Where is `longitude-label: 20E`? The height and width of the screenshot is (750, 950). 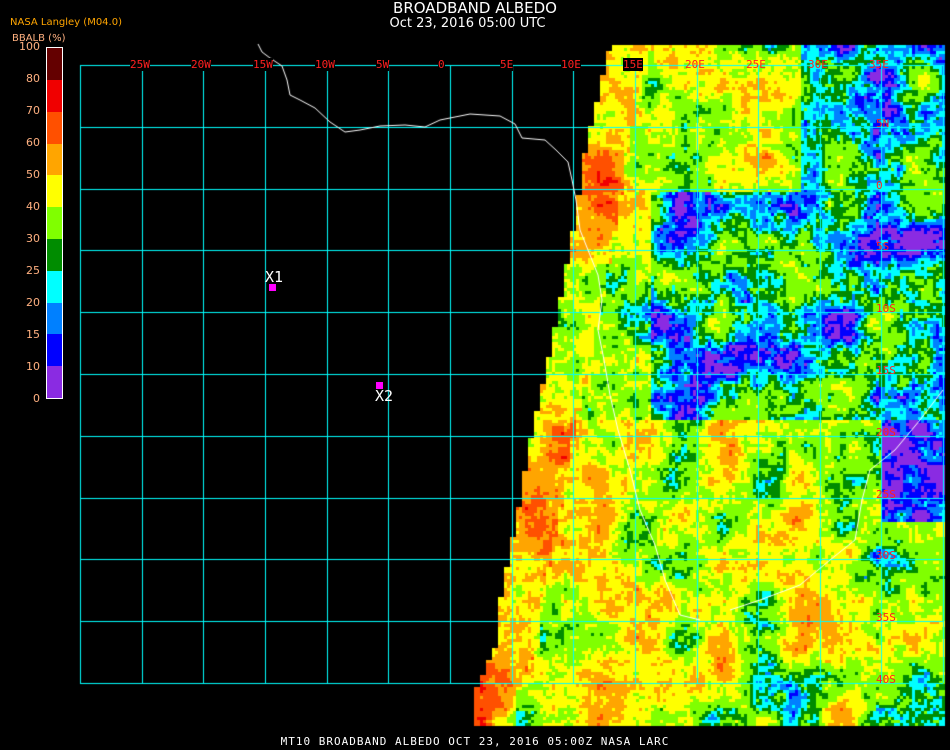
longitude-label: 20E is located at coordinates (695, 64).